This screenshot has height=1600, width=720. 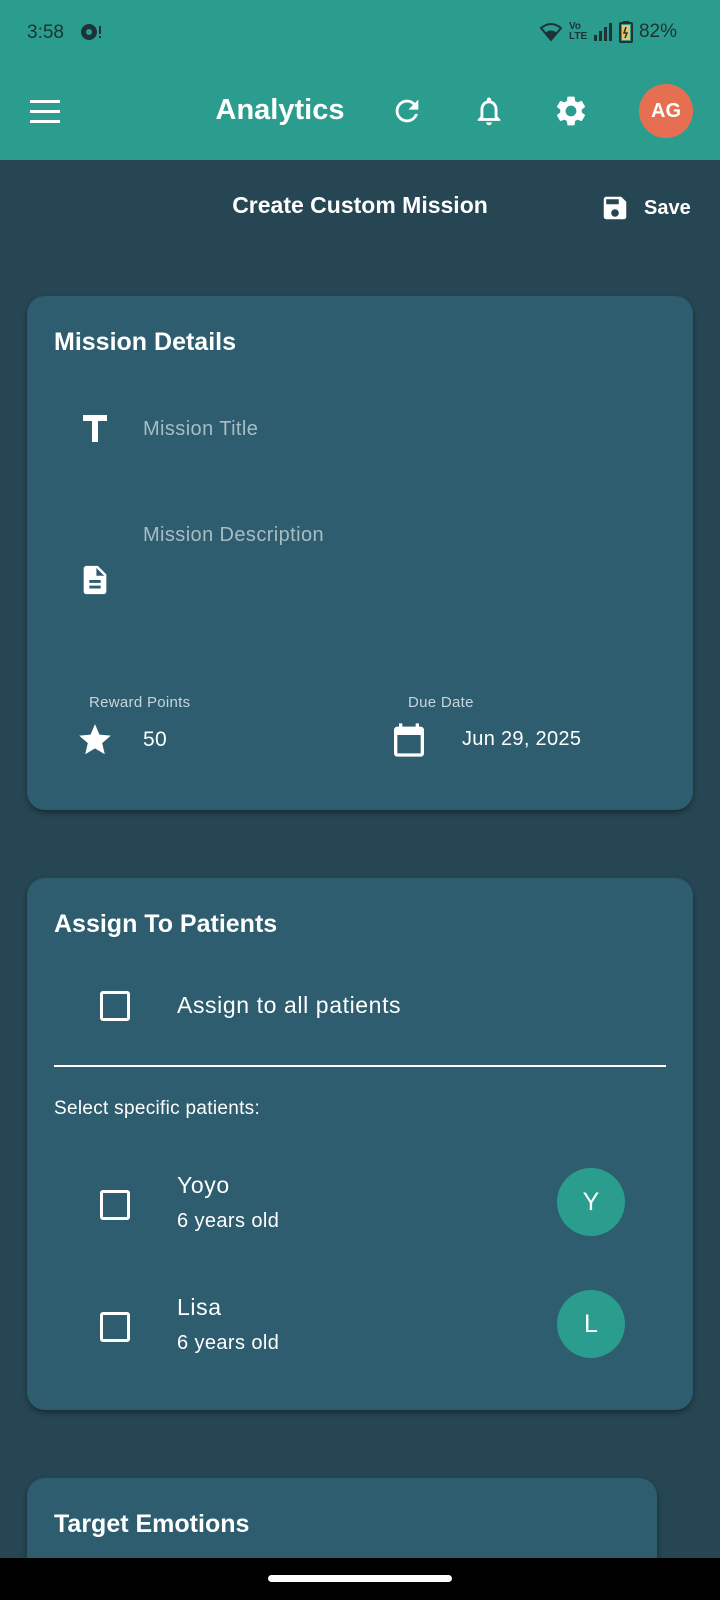 I want to click on refresh-icon, so click(x=407, y=111).